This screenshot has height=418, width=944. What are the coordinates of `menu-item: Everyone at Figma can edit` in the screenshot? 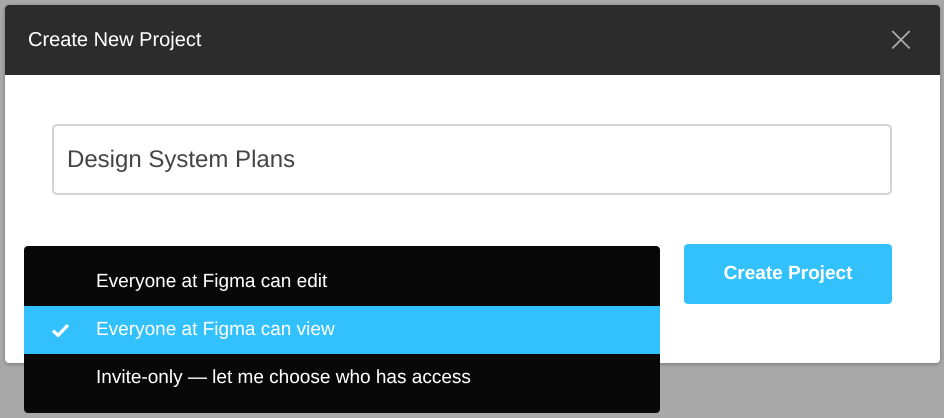 It's located at (342, 282).